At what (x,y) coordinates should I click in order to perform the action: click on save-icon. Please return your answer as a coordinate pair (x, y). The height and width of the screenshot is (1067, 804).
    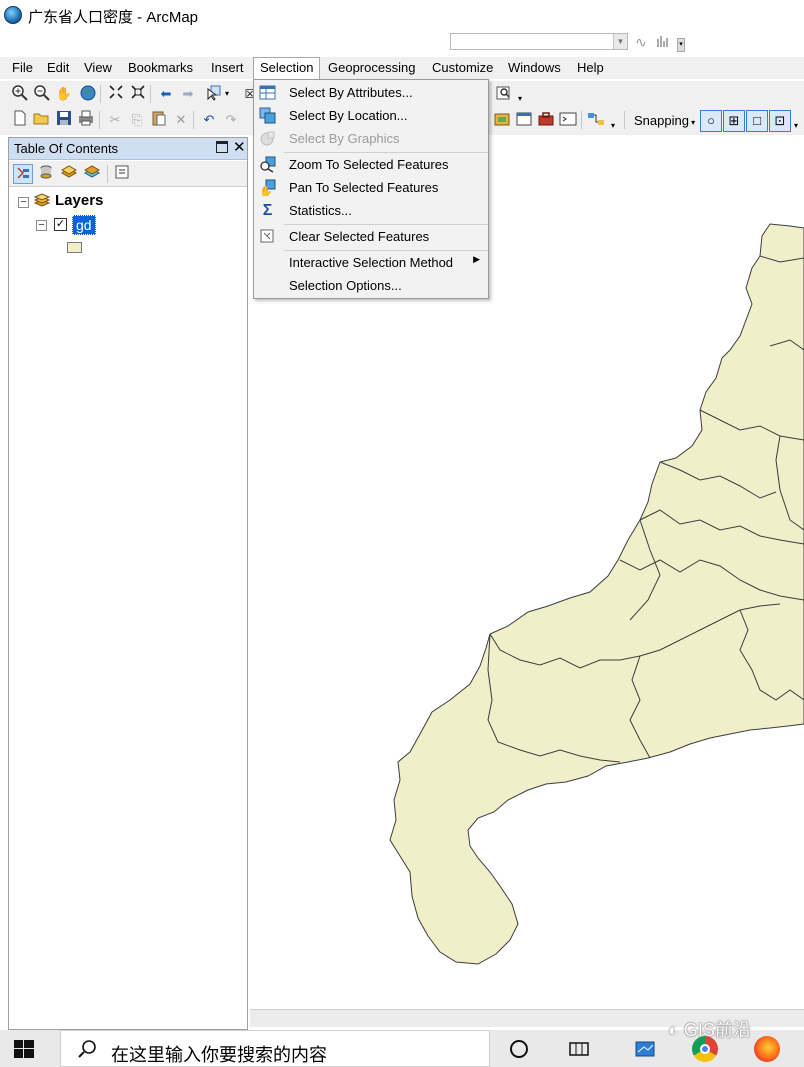
    Looking at the image, I should click on (64, 120).